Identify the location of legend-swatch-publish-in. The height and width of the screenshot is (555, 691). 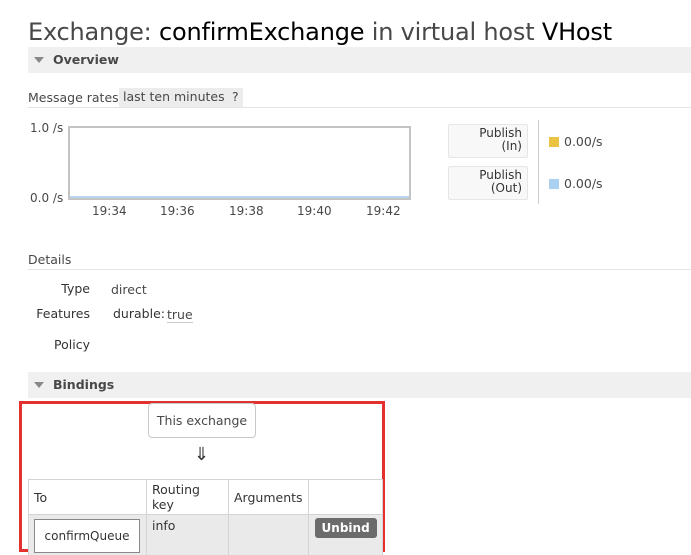
(554, 142).